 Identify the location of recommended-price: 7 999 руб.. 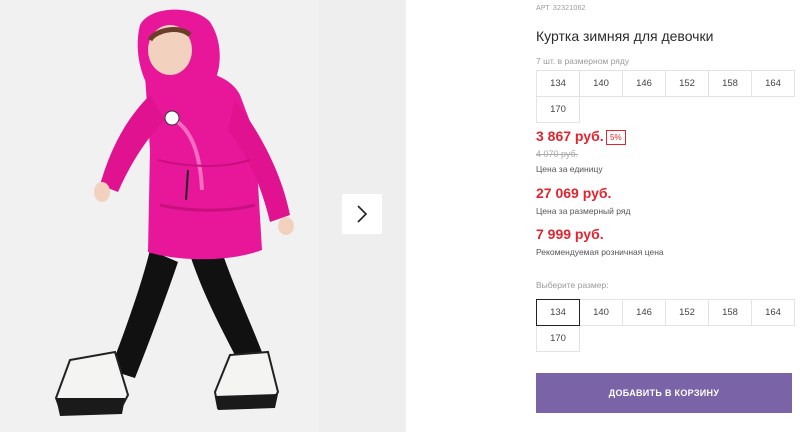
(570, 234).